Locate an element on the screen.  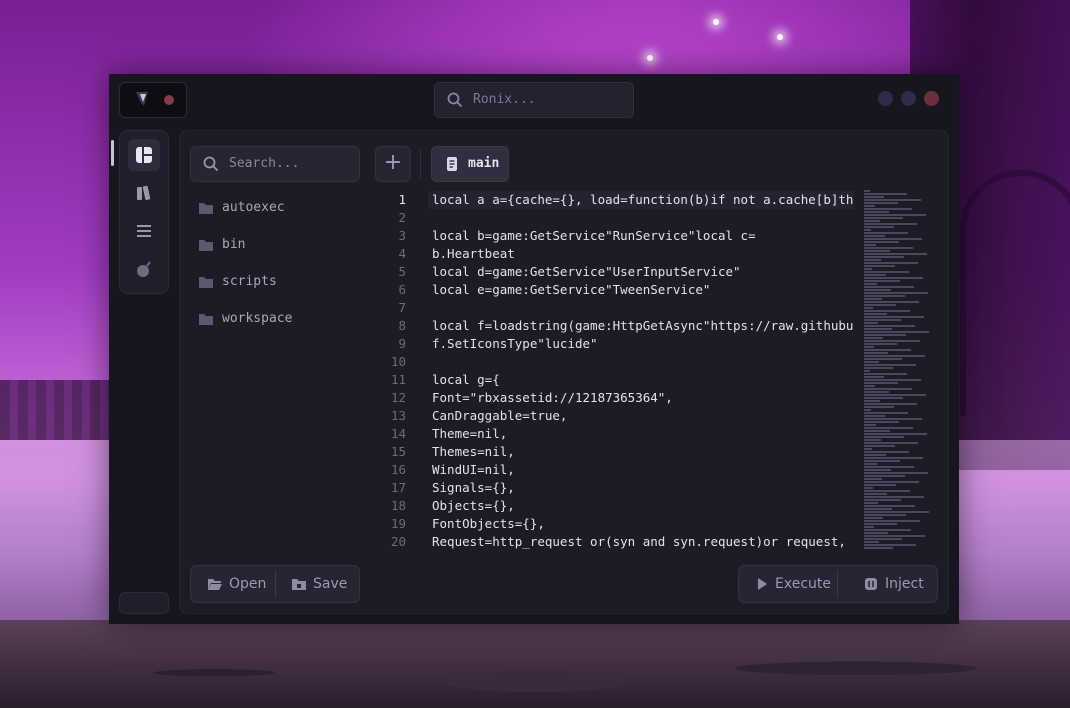
code-minimap is located at coordinates (902, 372).